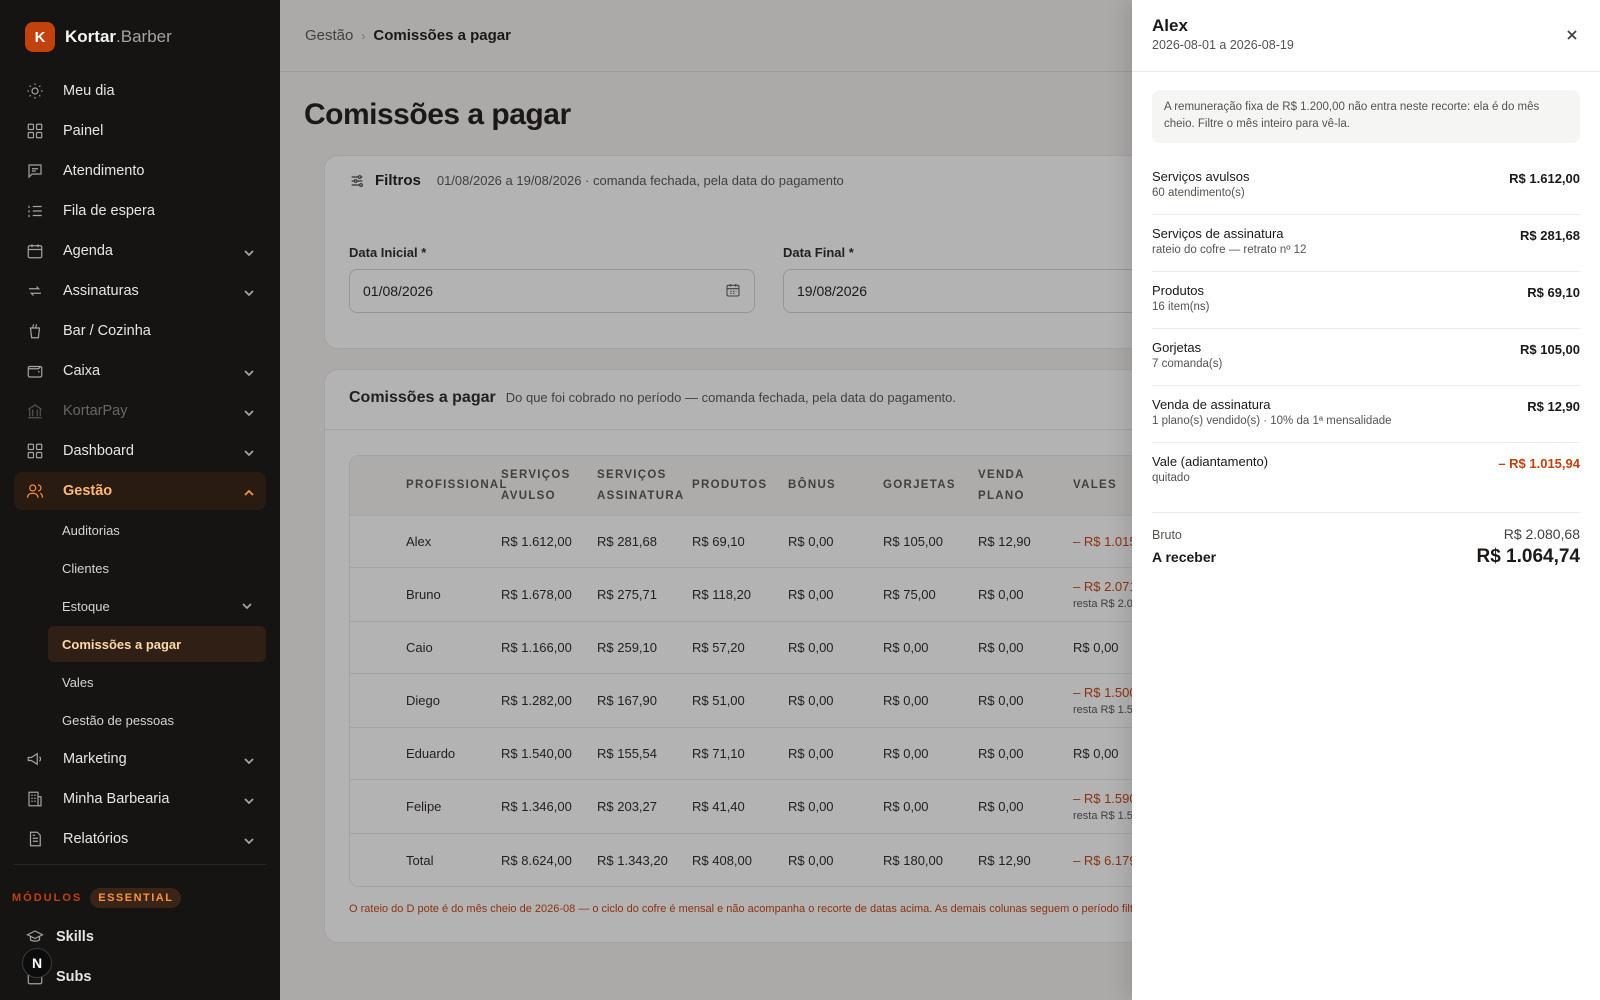 The height and width of the screenshot is (1000, 1600). What do you see at coordinates (157, 644) in the screenshot?
I see `submenu-item-comissoes-a-pagar: Comissões a pagar` at bounding box center [157, 644].